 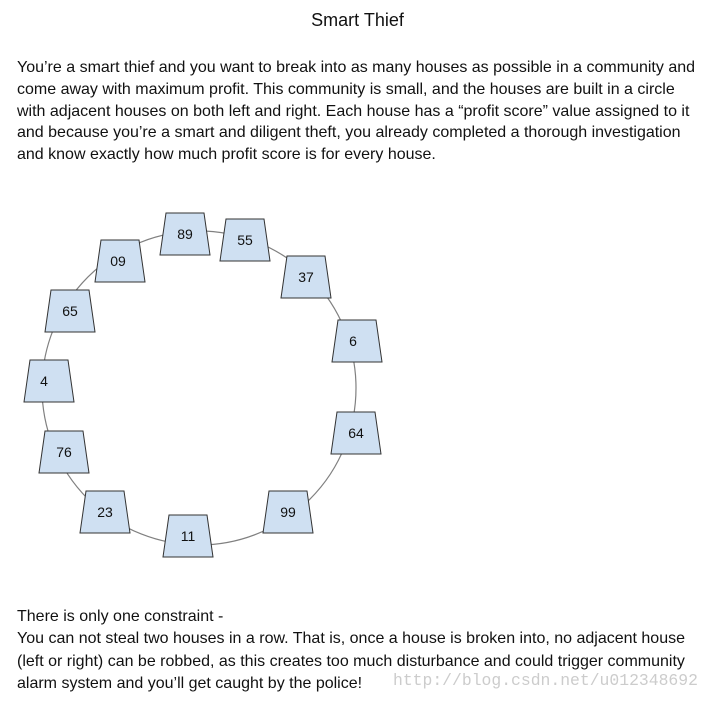 I want to click on house-label: 09, so click(x=118, y=261).